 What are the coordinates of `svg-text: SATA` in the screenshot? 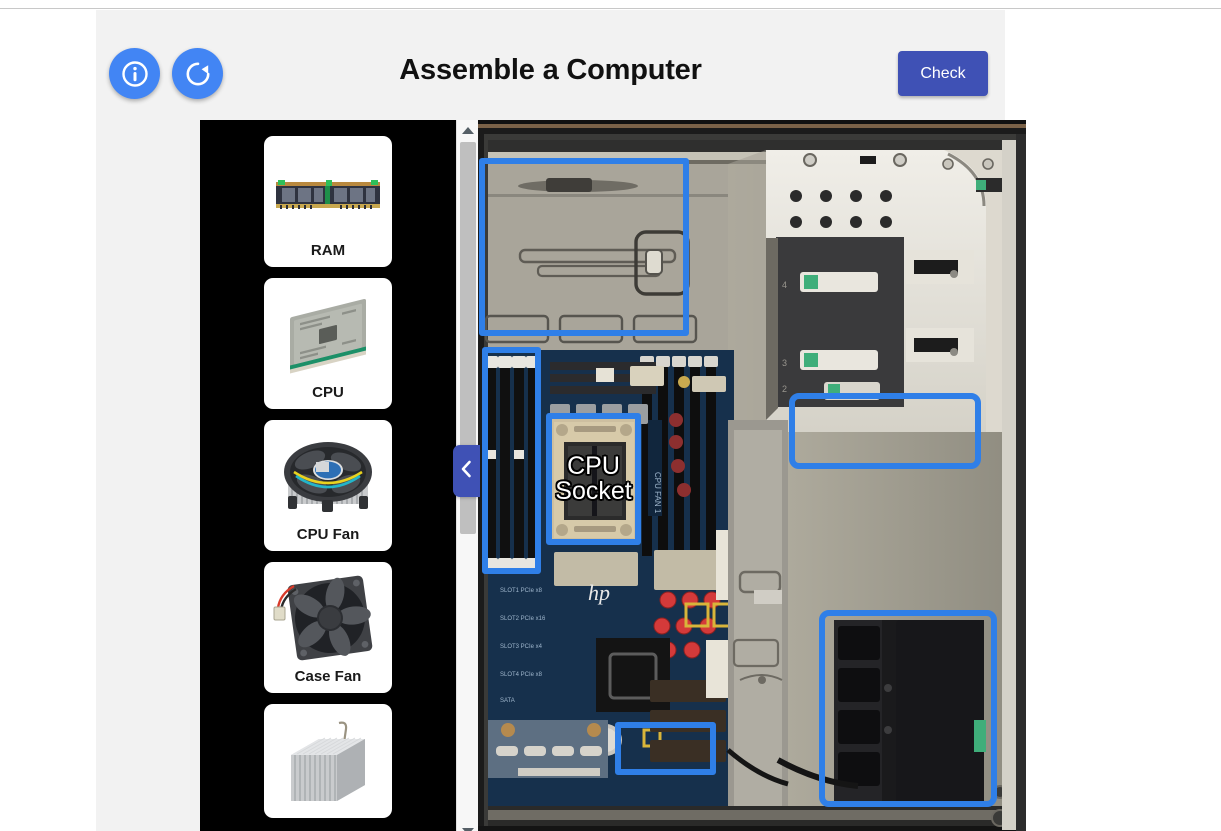 It's located at (507, 701).